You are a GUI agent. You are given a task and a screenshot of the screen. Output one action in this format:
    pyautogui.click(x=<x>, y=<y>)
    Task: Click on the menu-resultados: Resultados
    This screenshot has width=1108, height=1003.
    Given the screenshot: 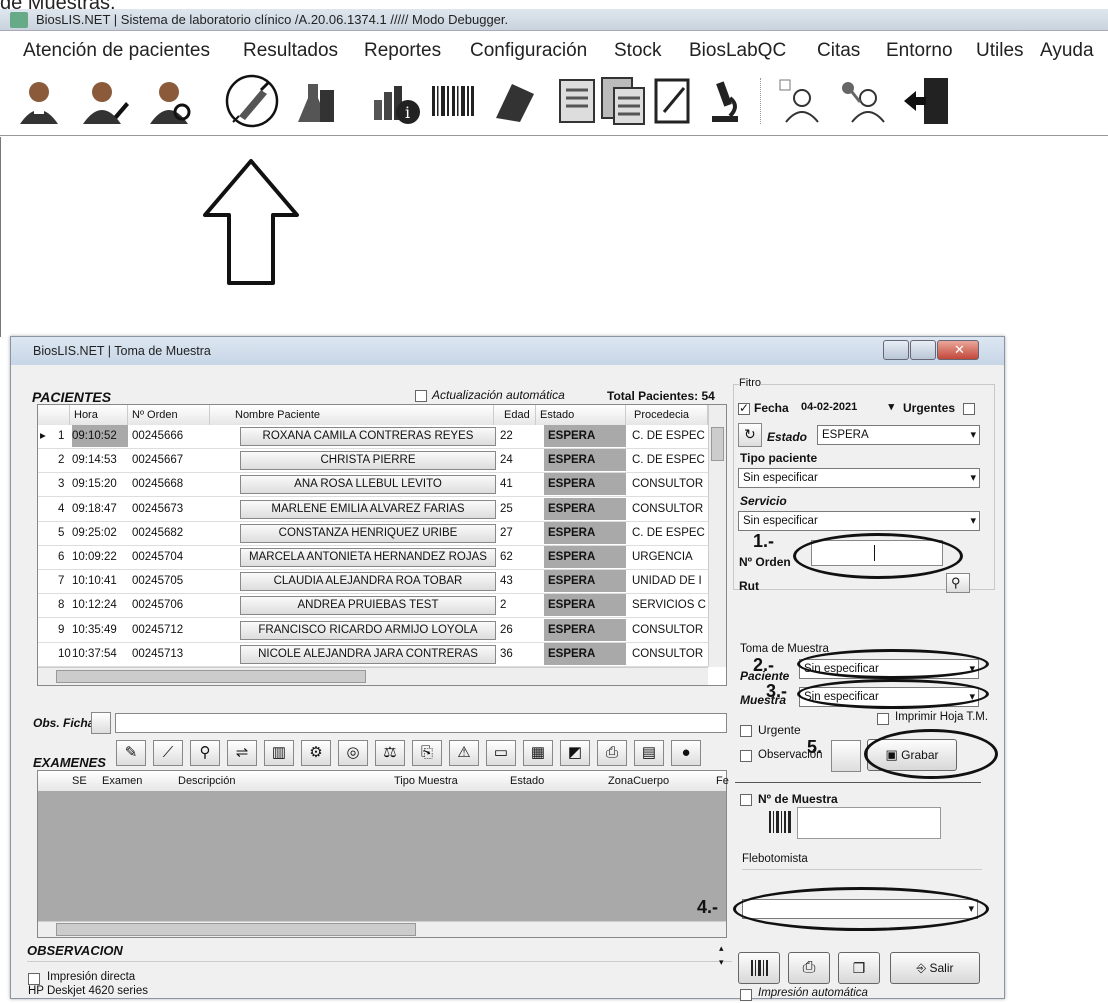 What is the action you would take?
    pyautogui.click(x=290, y=51)
    